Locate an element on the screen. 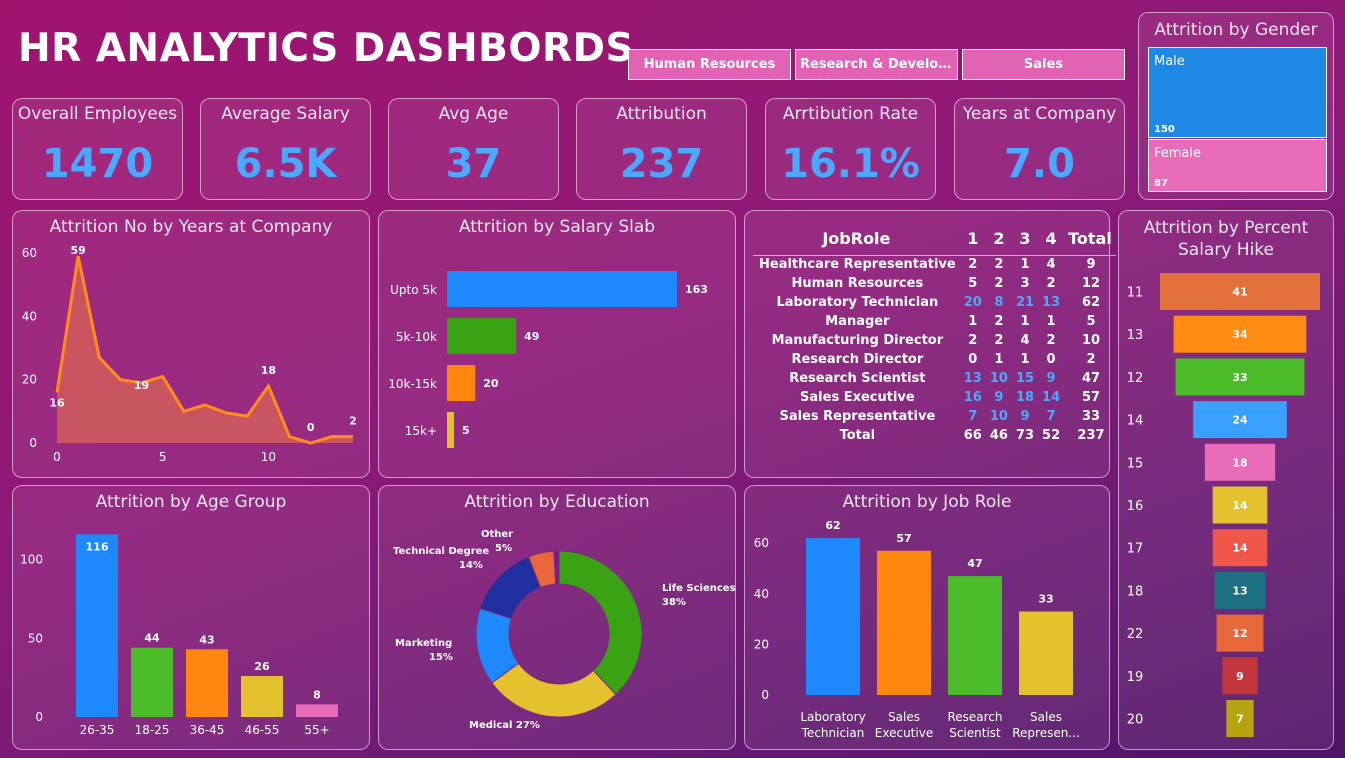  kpi-value: 7.0 is located at coordinates (1039, 164).